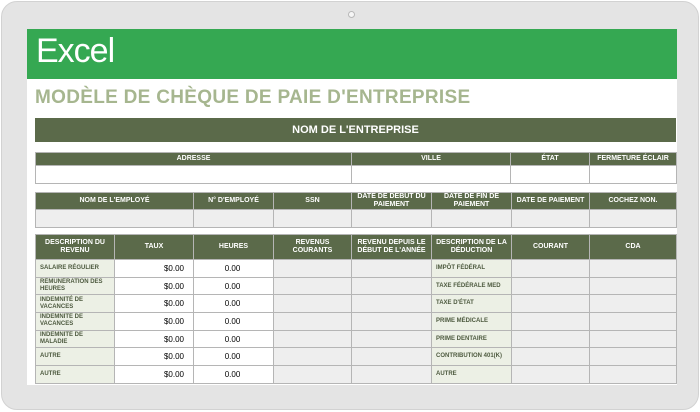  Describe the element at coordinates (75, 247) in the screenshot. I see `earning-description-header: DESCRIPTION DU REVENU` at that location.